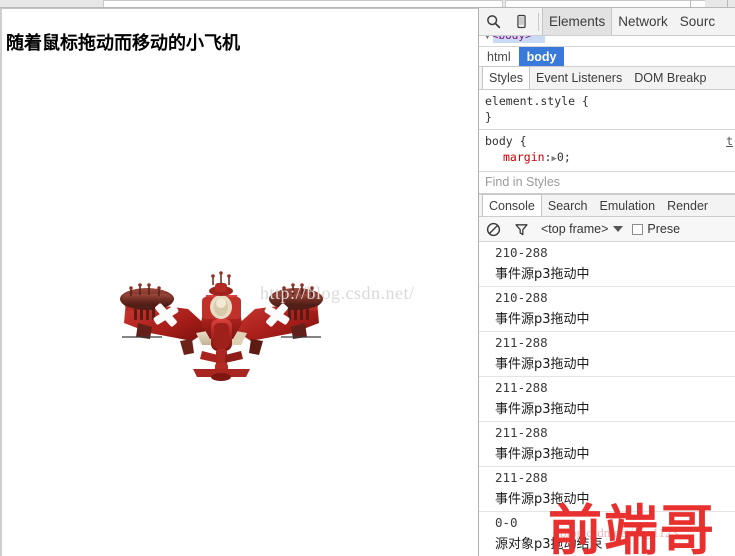  I want to click on execution-context-label: <top frame>, so click(575, 229).